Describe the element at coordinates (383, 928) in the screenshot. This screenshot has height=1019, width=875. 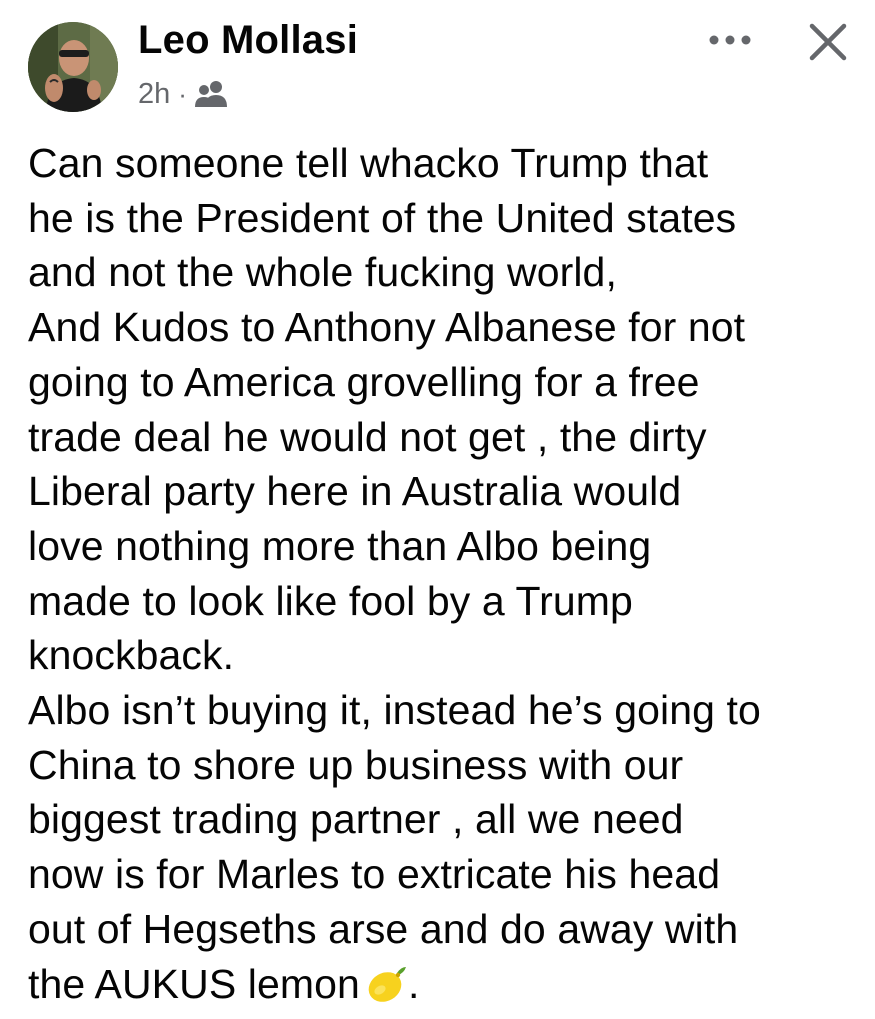
I see `post-text-line: out of Hegseths arse and do away with` at that location.